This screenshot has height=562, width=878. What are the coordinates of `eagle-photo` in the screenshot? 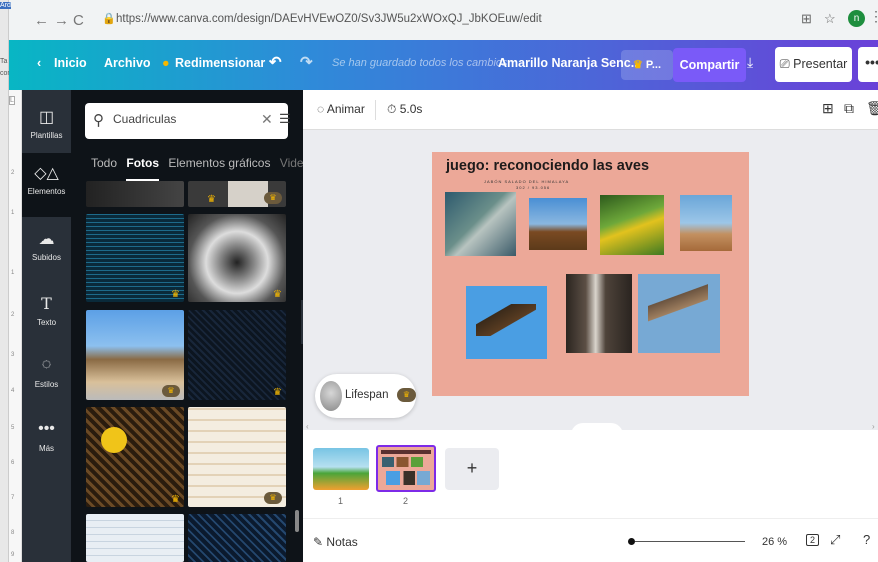 It's located at (506, 322).